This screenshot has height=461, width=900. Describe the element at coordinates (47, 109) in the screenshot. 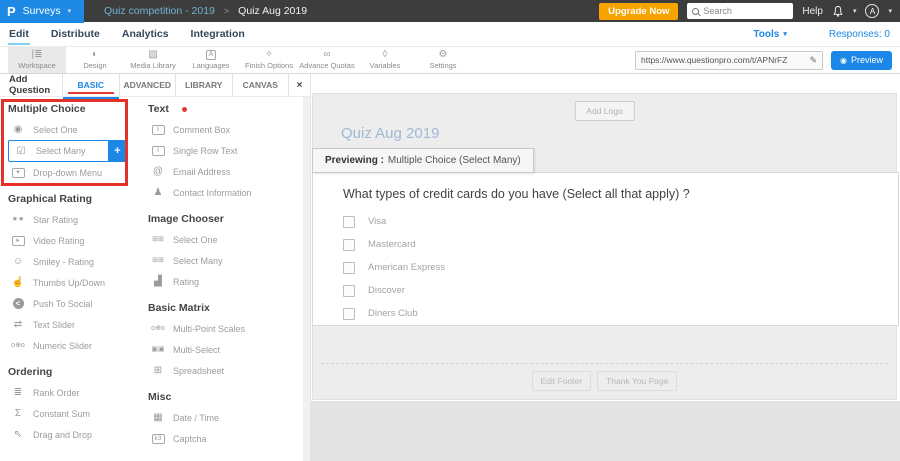

I see `group-header: Multiple Choice` at that location.